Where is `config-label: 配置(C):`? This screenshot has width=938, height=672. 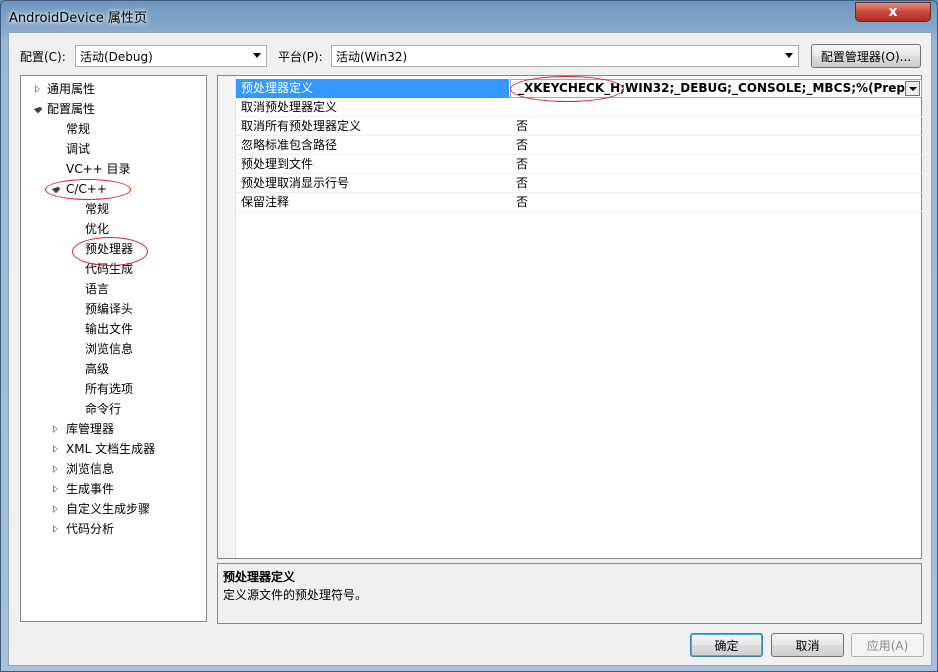 config-label: 配置(C): is located at coordinates (43, 57).